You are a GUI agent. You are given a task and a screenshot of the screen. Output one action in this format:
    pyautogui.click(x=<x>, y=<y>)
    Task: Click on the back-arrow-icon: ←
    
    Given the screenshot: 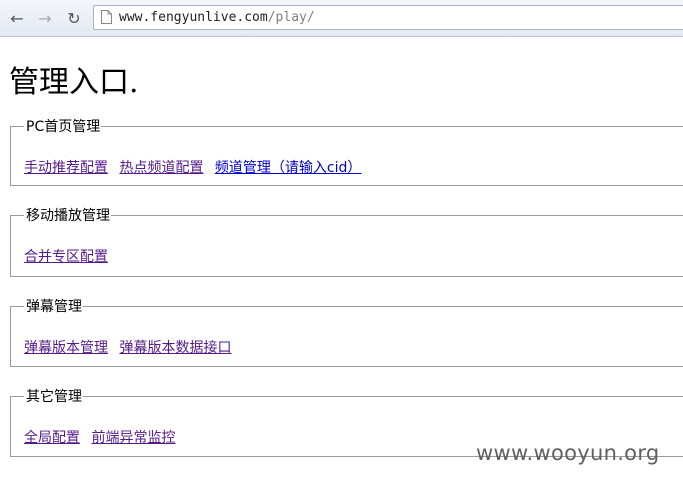 What is the action you would take?
    pyautogui.click(x=17, y=18)
    